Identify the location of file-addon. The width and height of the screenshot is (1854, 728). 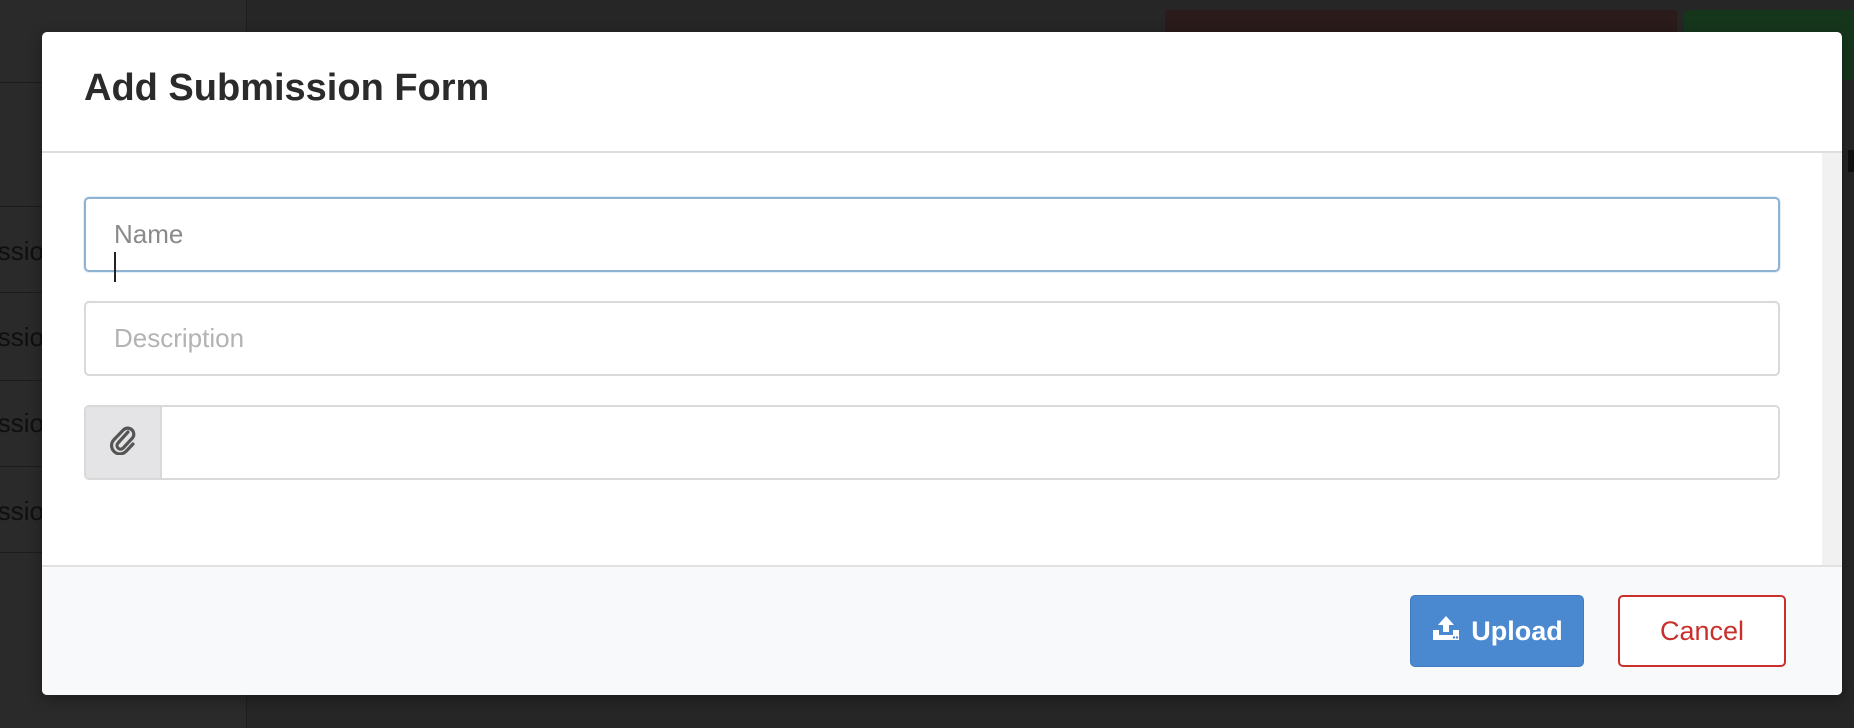
(124, 442).